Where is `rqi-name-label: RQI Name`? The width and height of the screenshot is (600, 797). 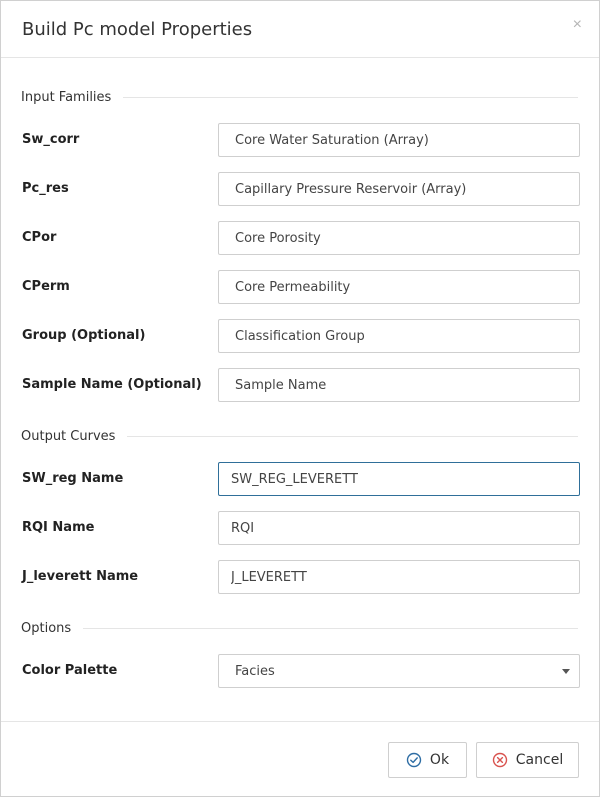 rqi-name-label: RQI Name is located at coordinates (58, 527).